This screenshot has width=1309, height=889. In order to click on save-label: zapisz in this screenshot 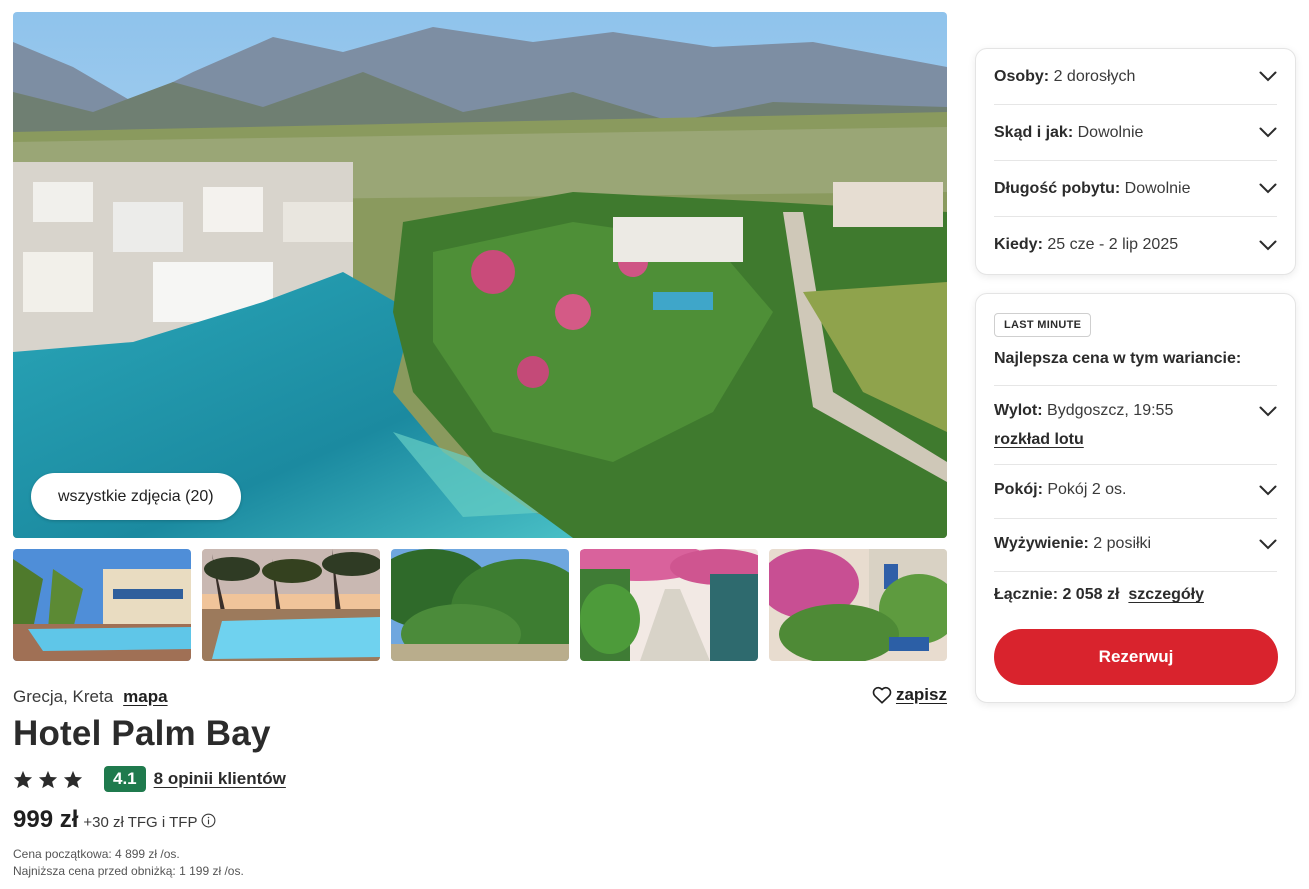, I will do `click(921, 694)`.